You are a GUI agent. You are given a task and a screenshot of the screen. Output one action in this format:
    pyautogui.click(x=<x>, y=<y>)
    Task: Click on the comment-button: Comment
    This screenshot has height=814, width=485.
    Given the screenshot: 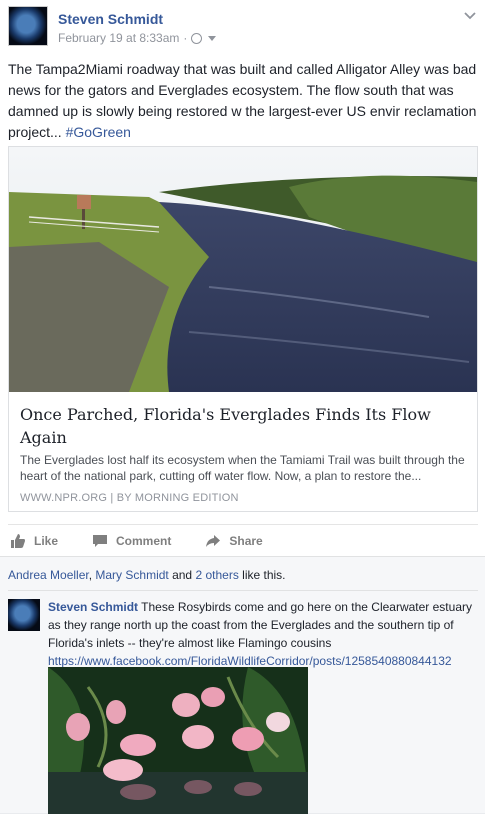 What is the action you would take?
    pyautogui.click(x=131, y=541)
    